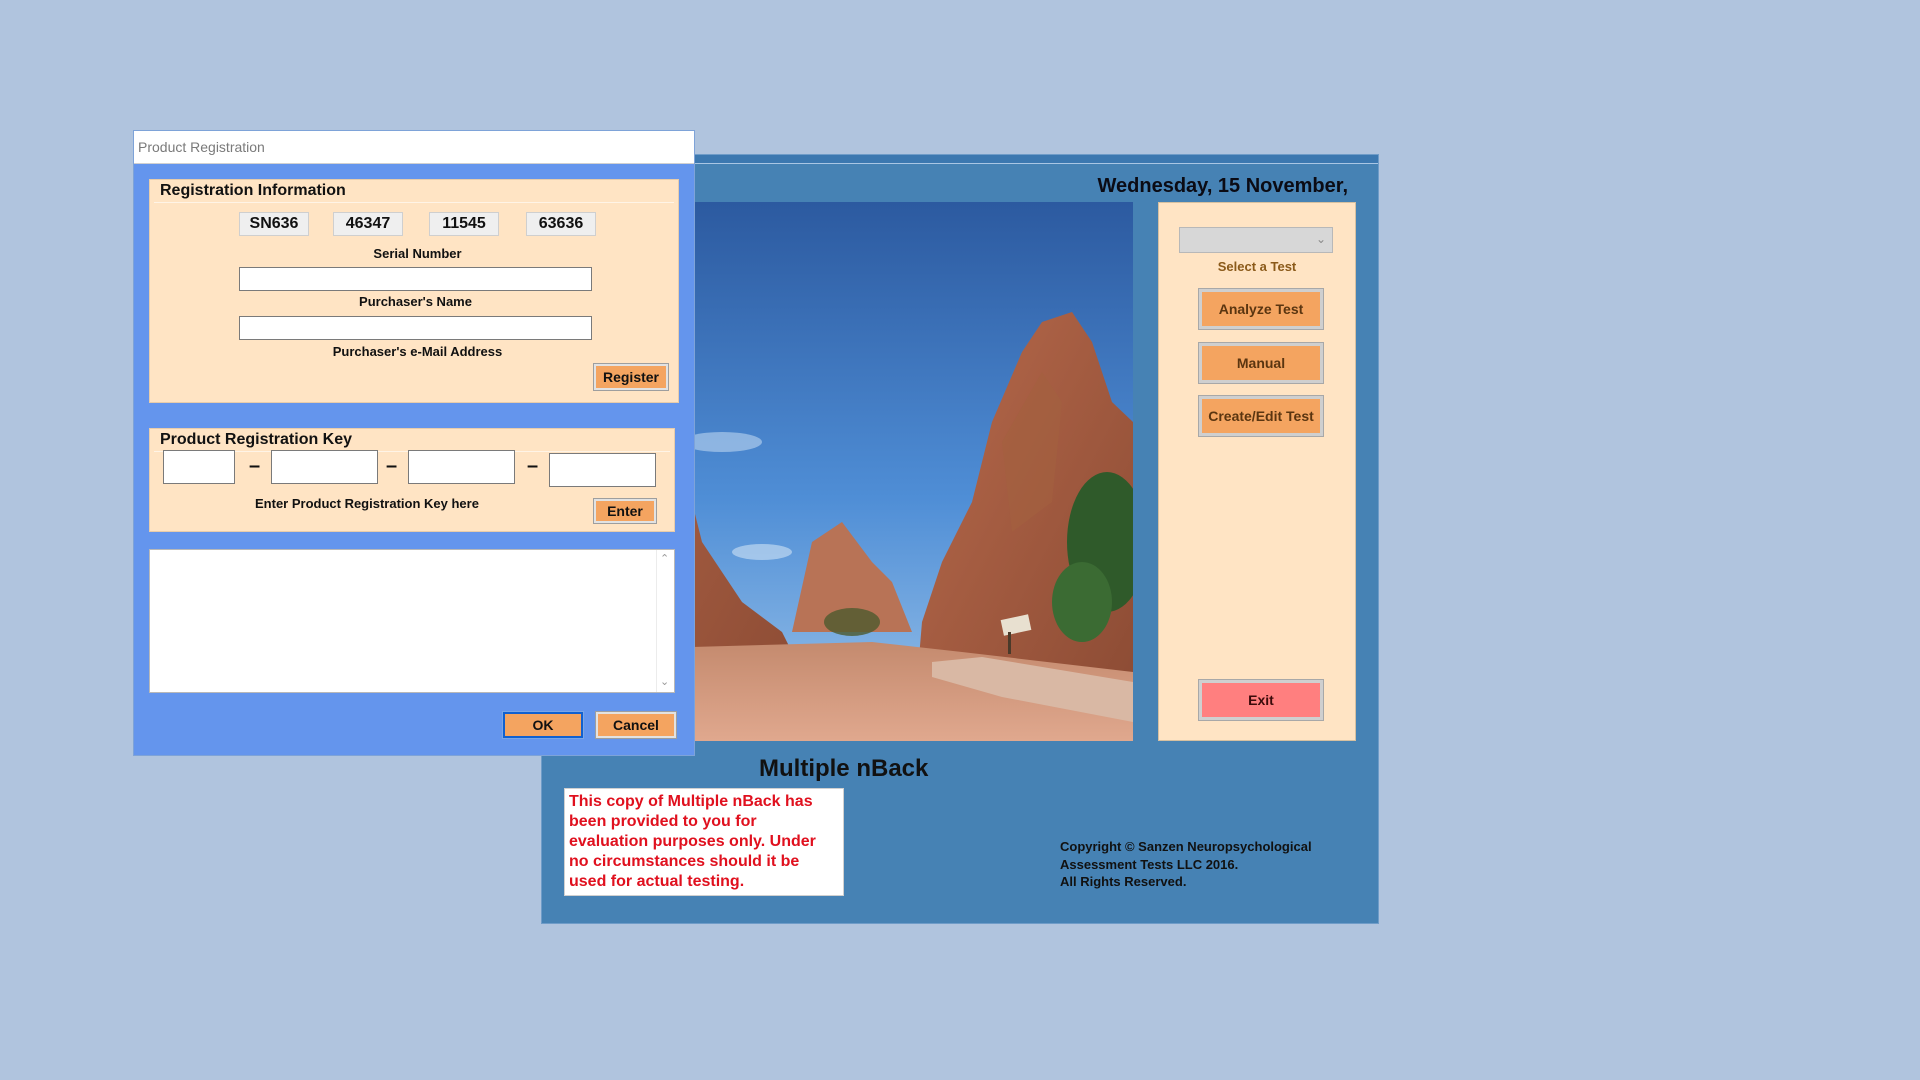 The width and height of the screenshot is (1920, 1080). Describe the element at coordinates (1261, 416) in the screenshot. I see `create-edit-test-button: Create/Edit Test` at that location.